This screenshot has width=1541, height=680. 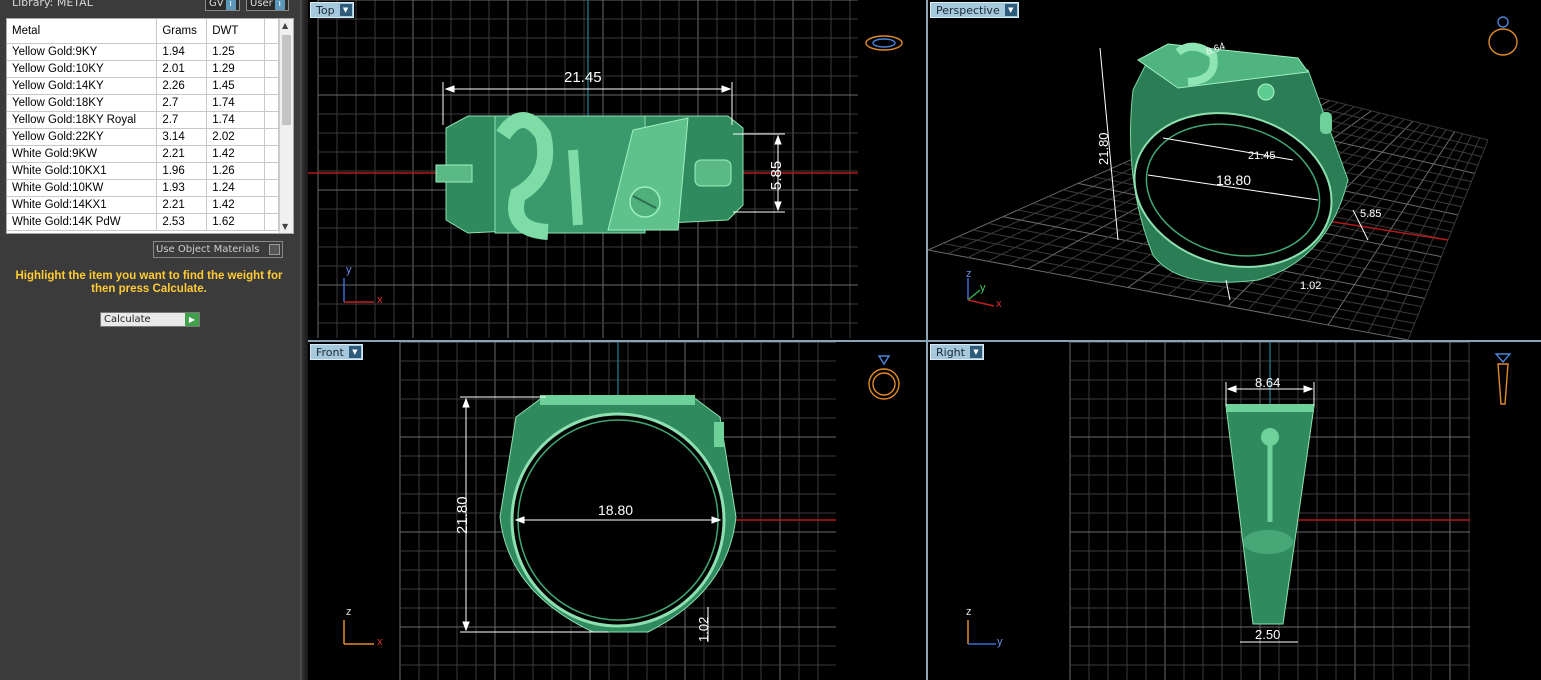 What do you see at coordinates (82, 137) in the screenshot?
I see `cell-metal: Yellow Gold:22KY` at bounding box center [82, 137].